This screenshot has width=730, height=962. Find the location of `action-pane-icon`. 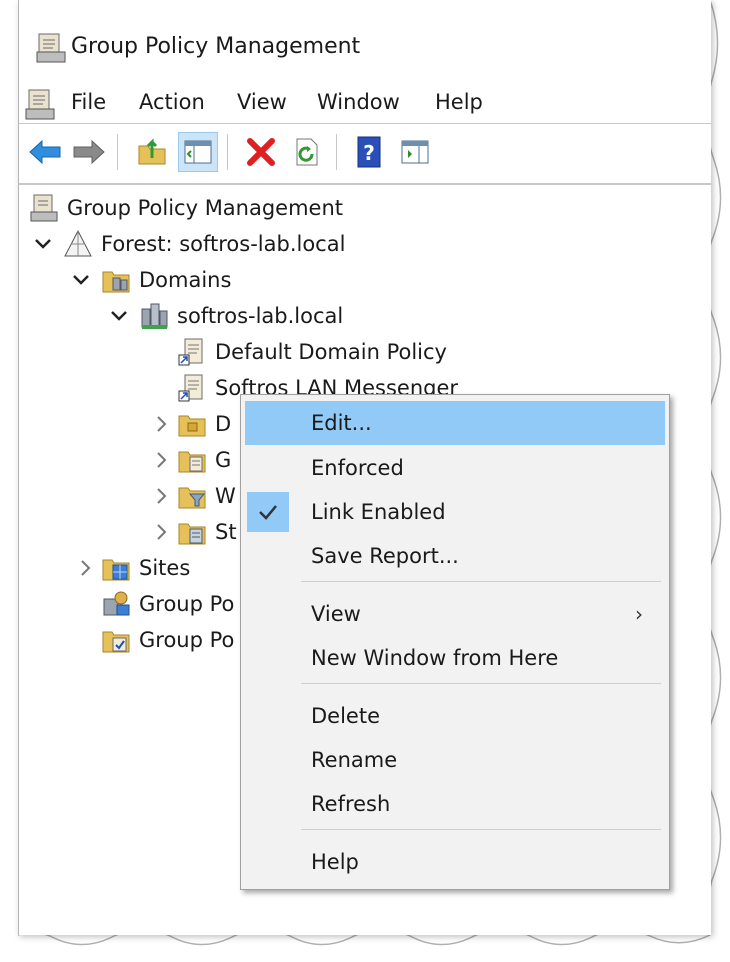

action-pane-icon is located at coordinates (415, 152).